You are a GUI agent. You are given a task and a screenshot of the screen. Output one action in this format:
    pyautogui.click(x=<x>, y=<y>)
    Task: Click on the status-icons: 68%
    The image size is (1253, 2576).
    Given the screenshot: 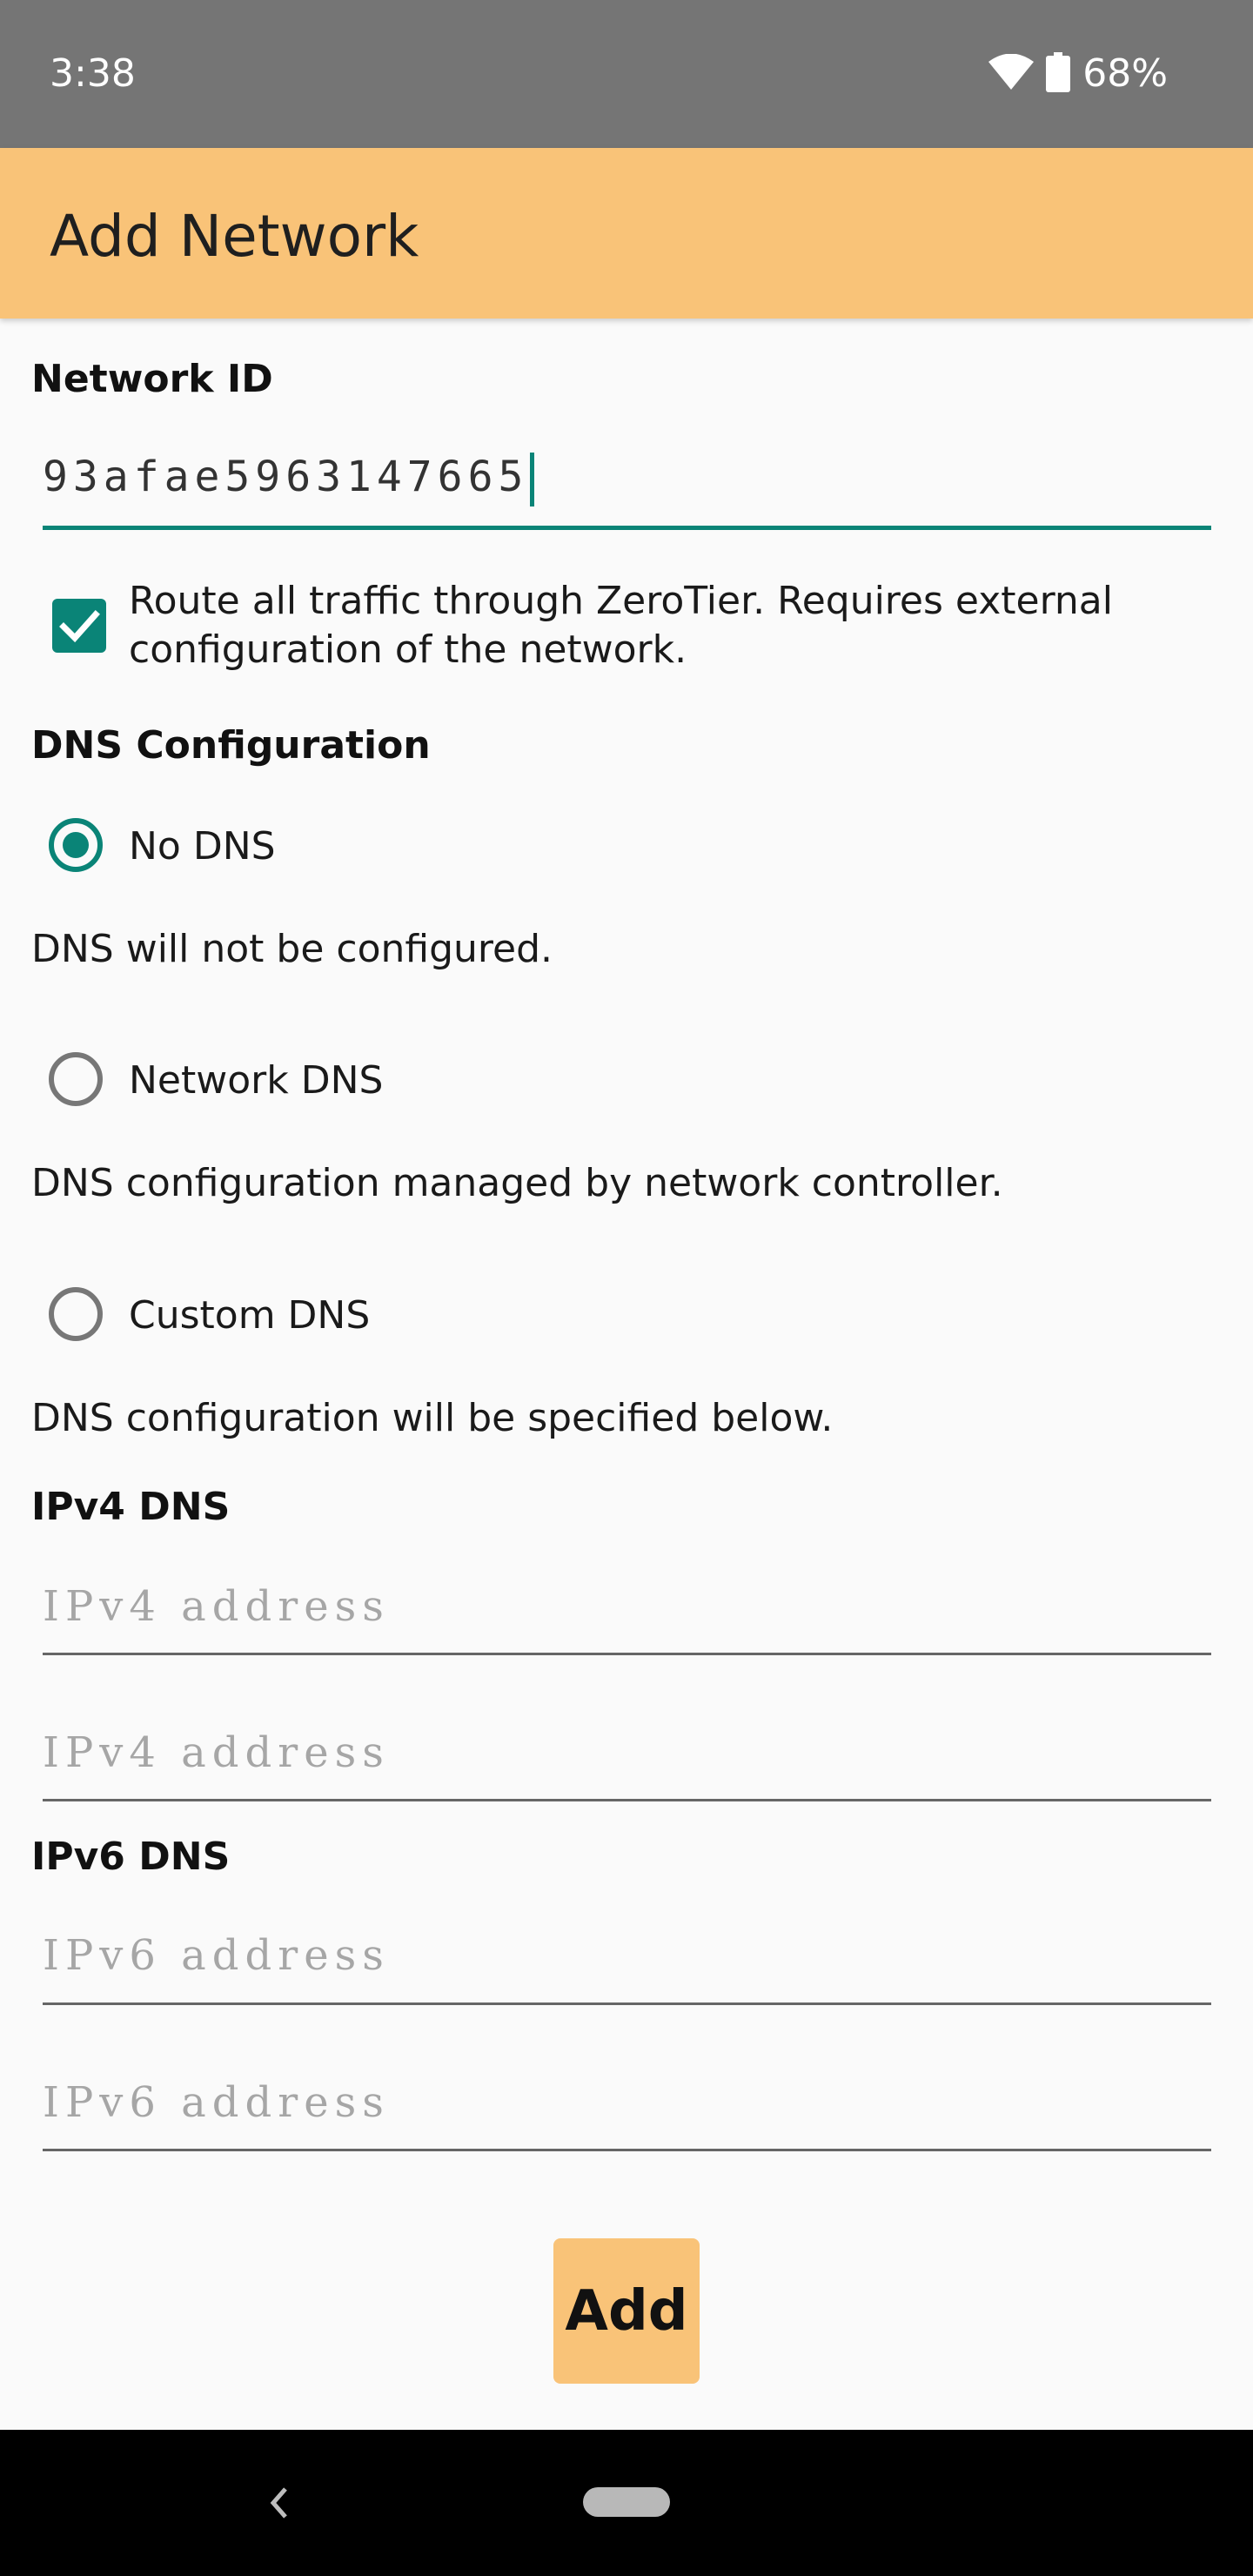 What is the action you would take?
    pyautogui.click(x=1078, y=73)
    